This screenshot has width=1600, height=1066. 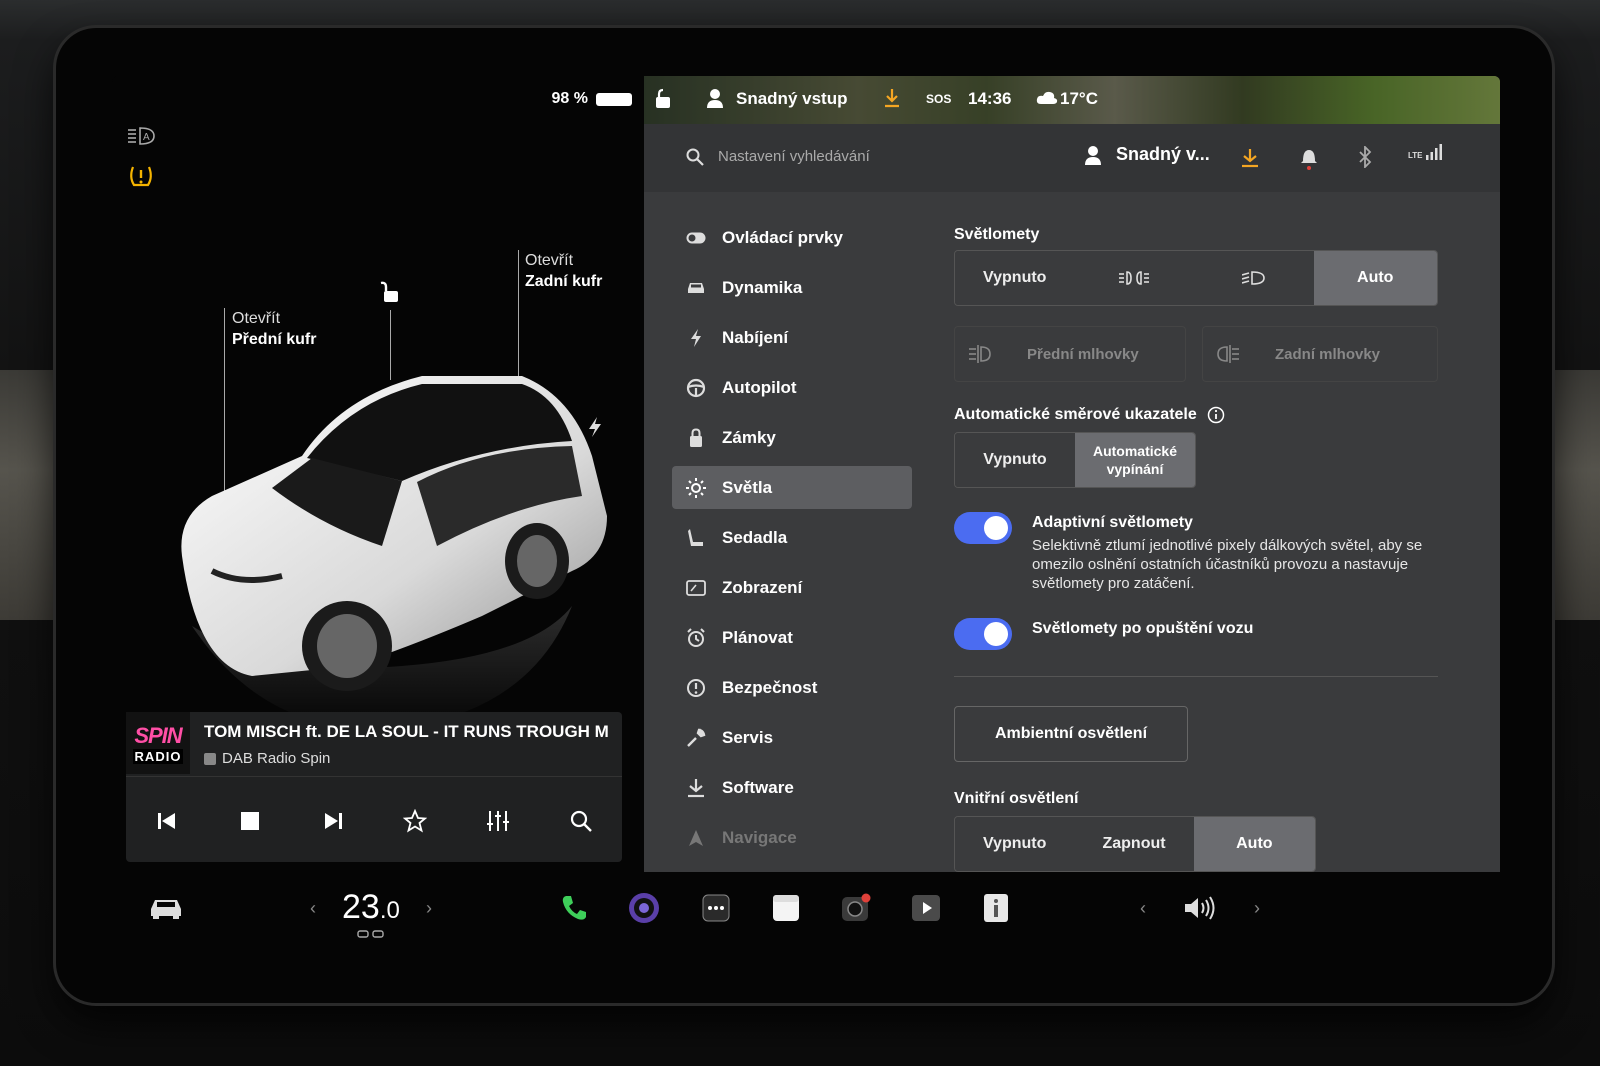 What do you see at coordinates (1257, 908) in the screenshot?
I see `volume-up-chevron: ›` at bounding box center [1257, 908].